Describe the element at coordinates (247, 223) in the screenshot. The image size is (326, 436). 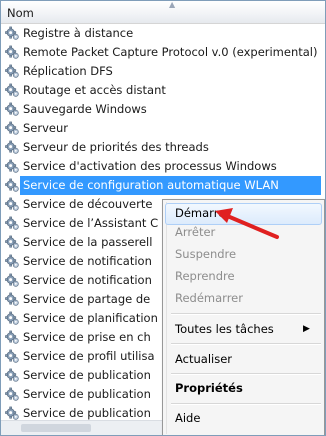
I see `annotation-arrow-icon` at that location.